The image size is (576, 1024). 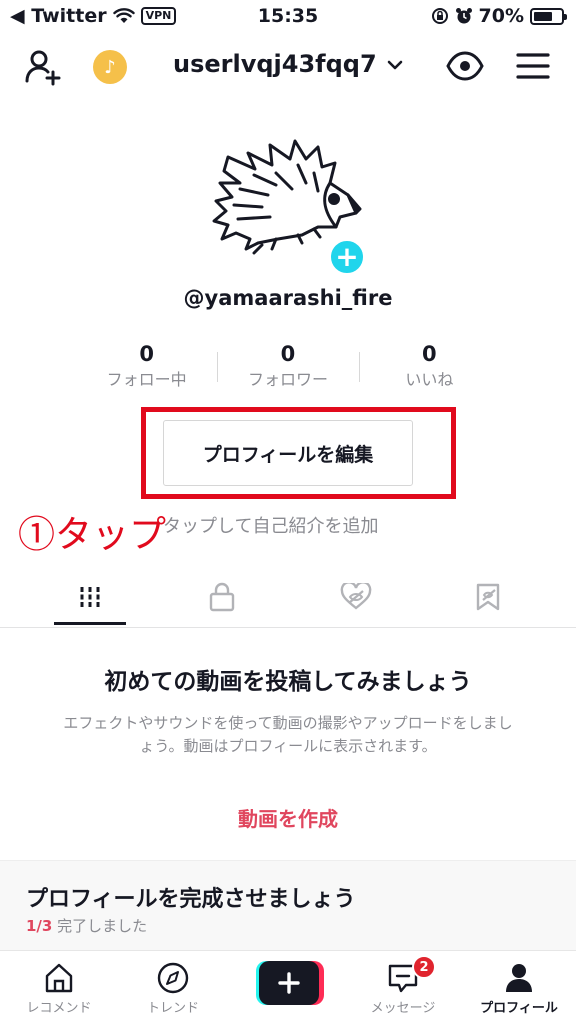 I want to click on stat-followers: 0 フォロワー, so click(x=287, y=368).